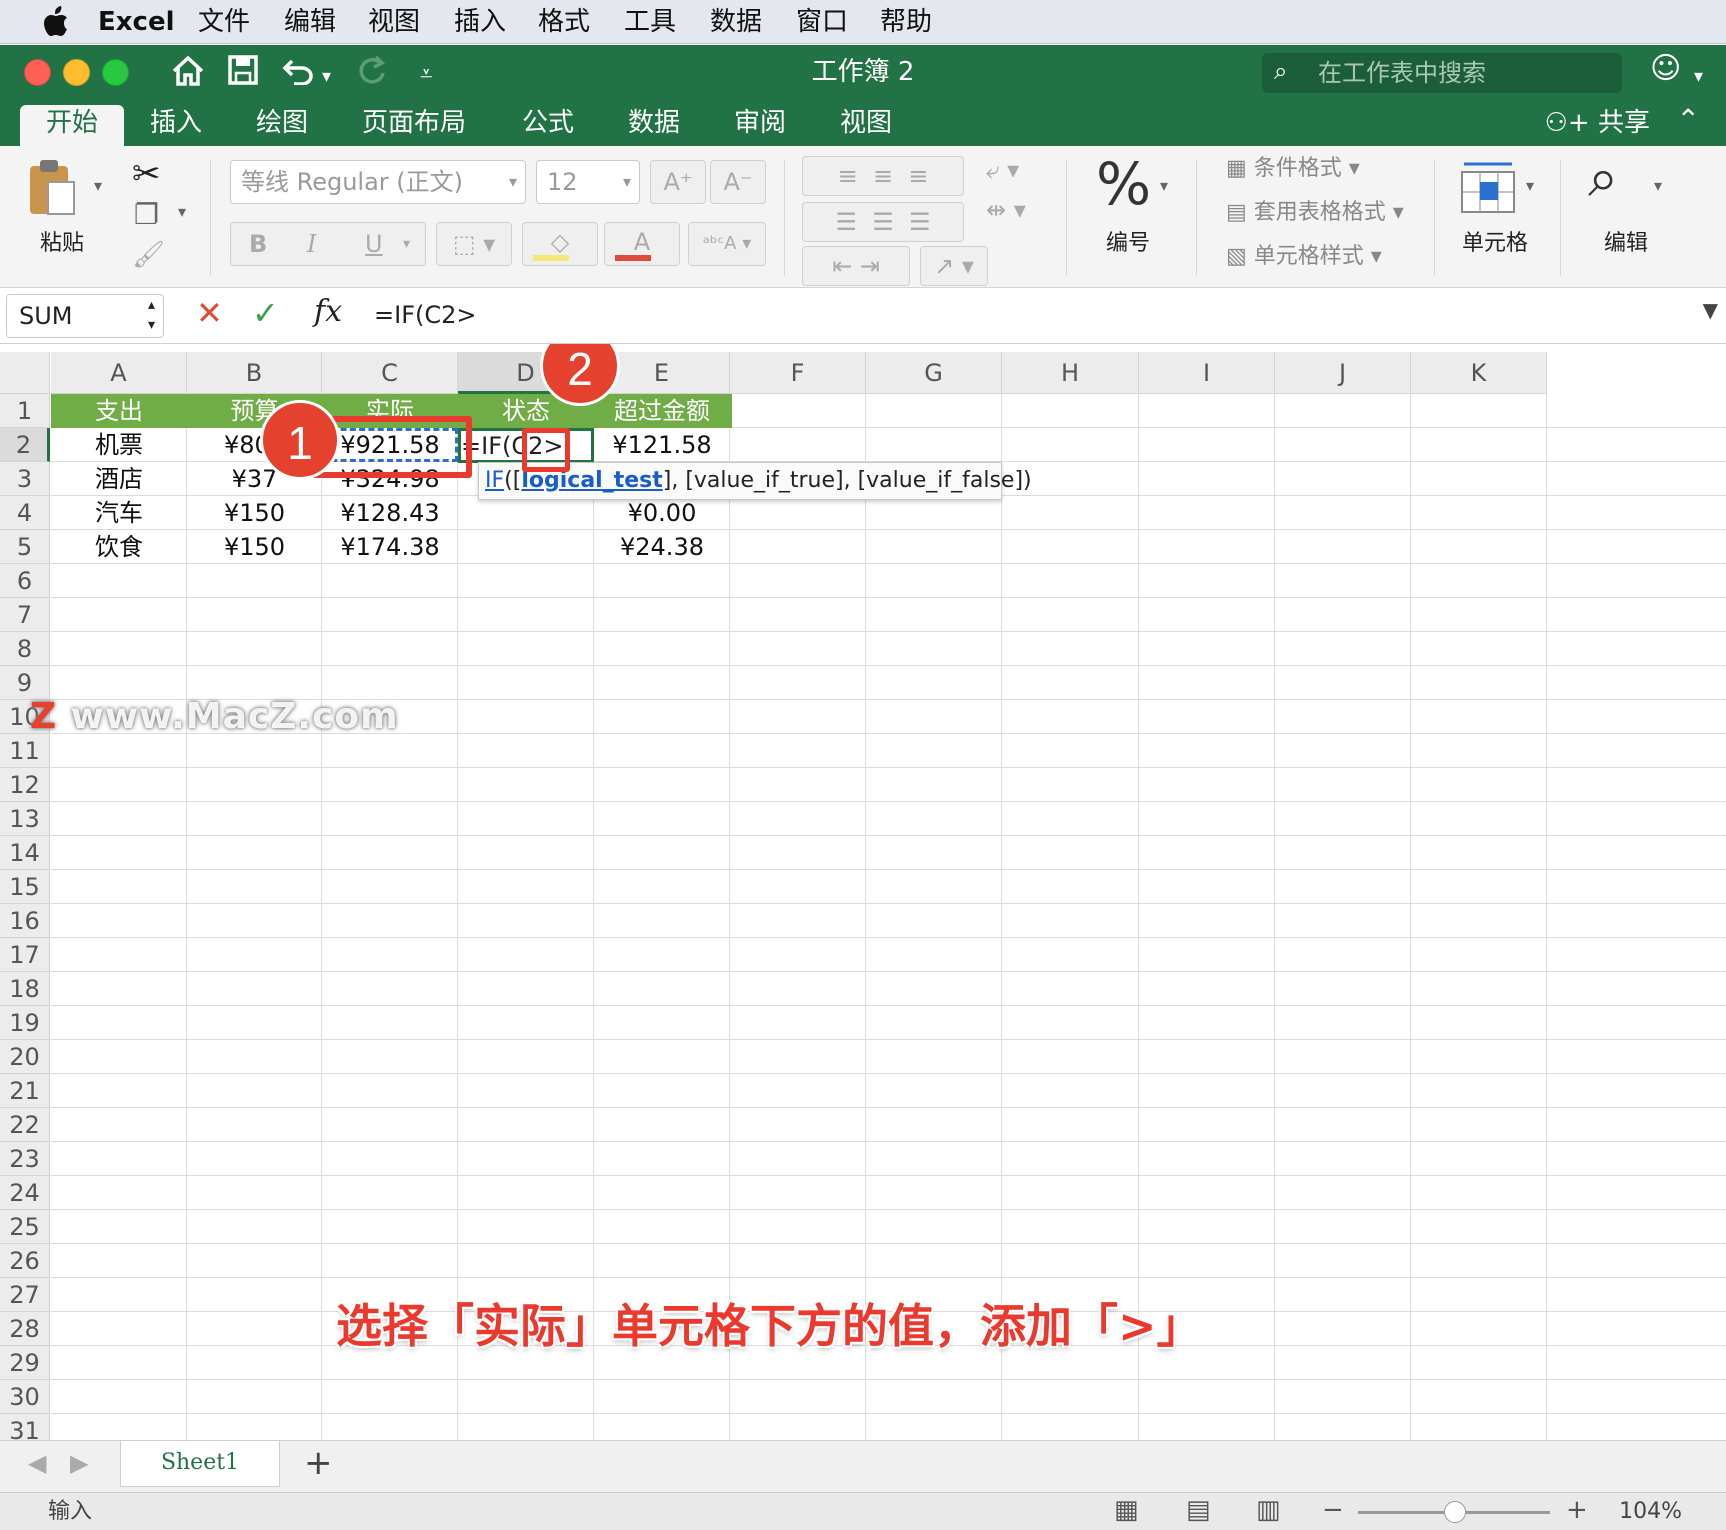  I want to click on copy-icon: ❐, so click(146, 214).